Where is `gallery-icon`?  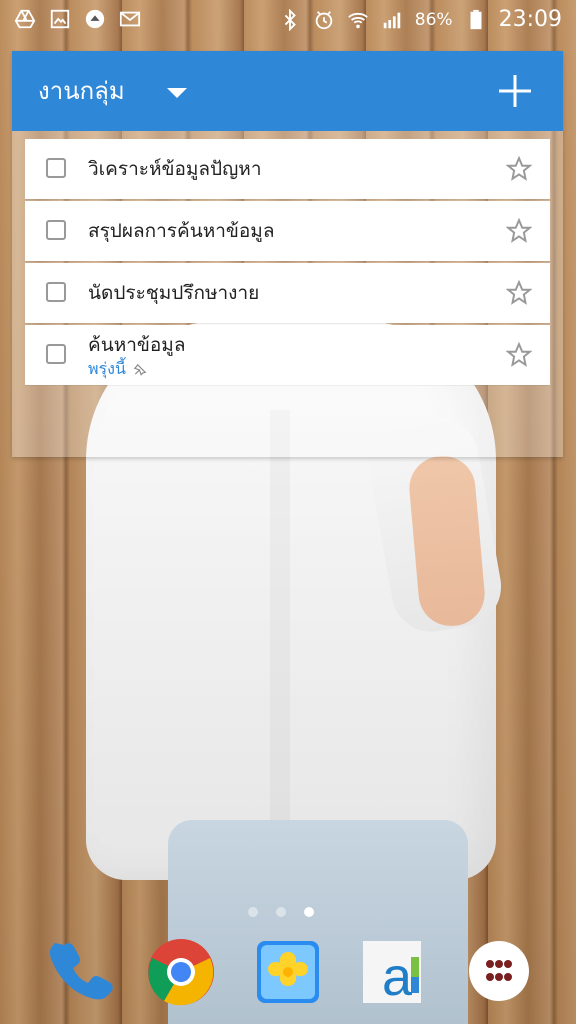
gallery-icon is located at coordinates (288, 972).